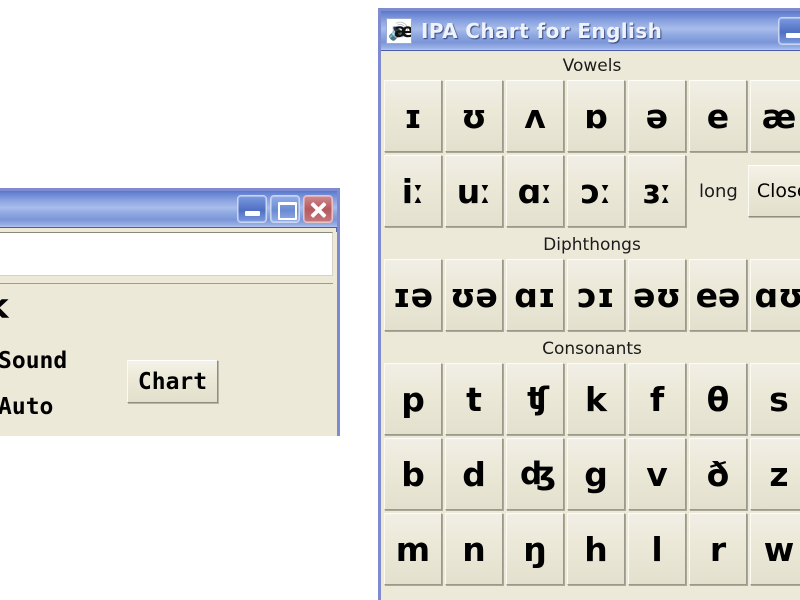 The image size is (800, 600). Describe the element at coordinates (718, 116) in the screenshot. I see `ipa-key: e` at that location.